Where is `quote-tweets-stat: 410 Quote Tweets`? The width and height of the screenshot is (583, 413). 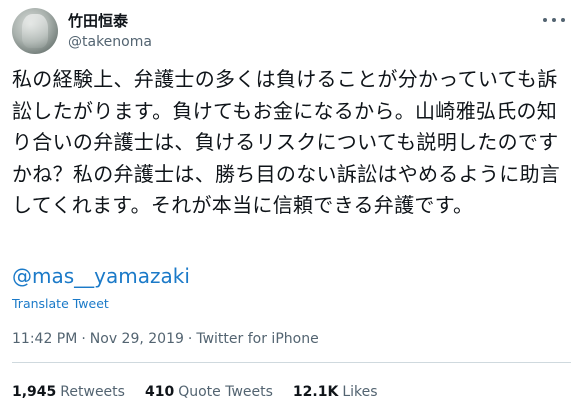
quote-tweets-stat: 410 Quote Tweets is located at coordinates (209, 392).